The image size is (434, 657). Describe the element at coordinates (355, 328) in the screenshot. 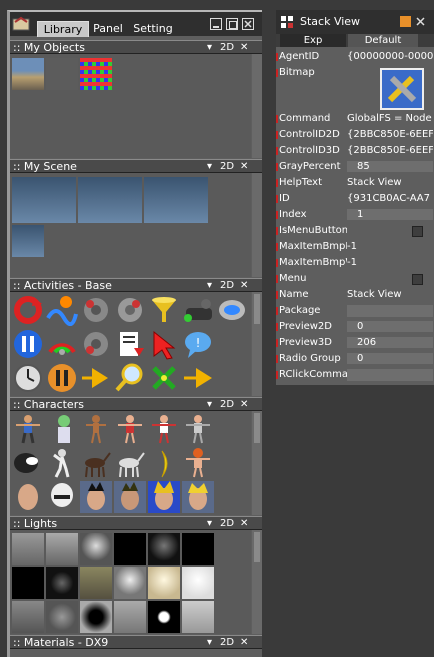

I see `property-row-preview2d: Preview2D 0` at that location.